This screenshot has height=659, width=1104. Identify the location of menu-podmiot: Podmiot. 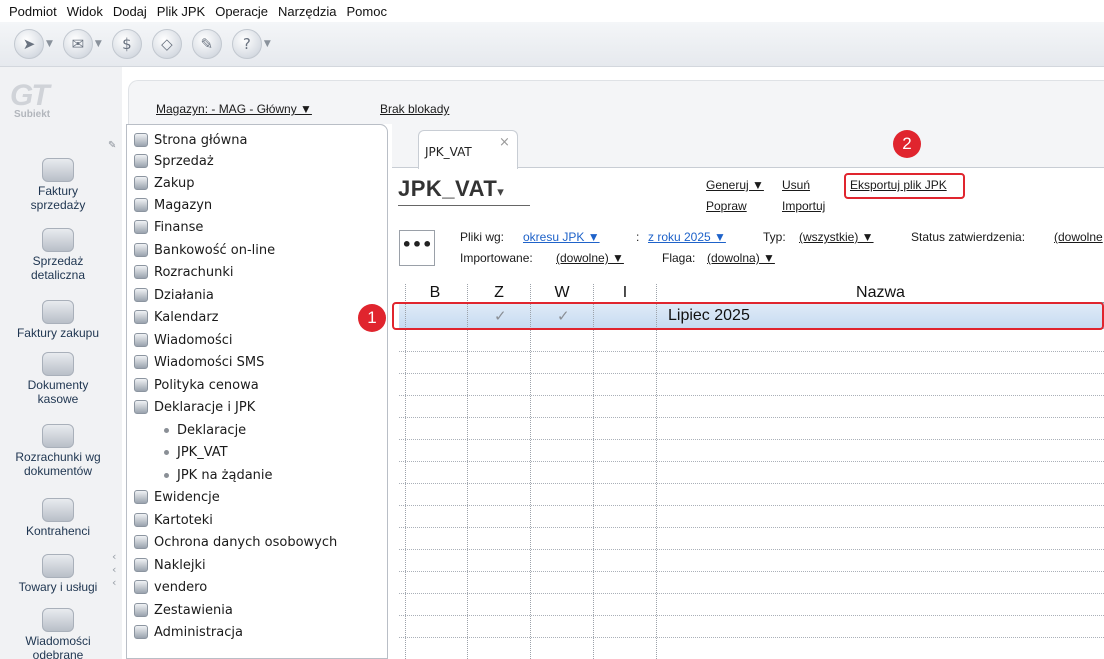
(33, 11).